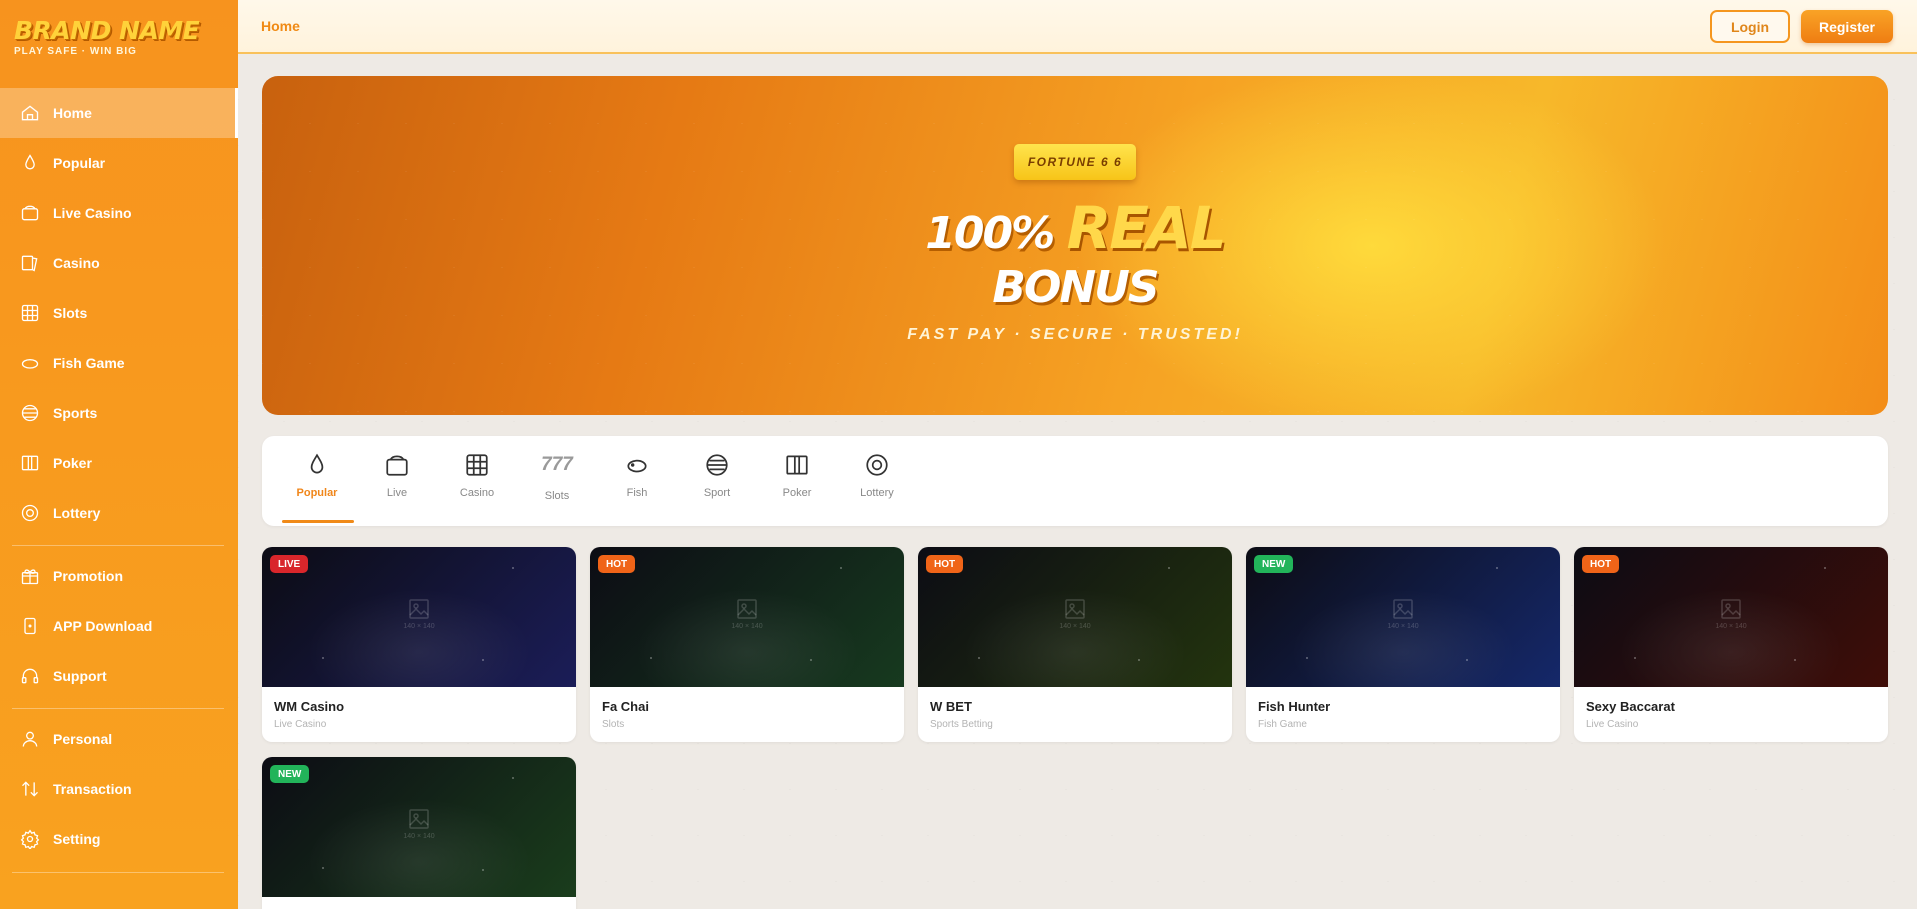  I want to click on sidebar-item-label: Support, so click(80, 676).